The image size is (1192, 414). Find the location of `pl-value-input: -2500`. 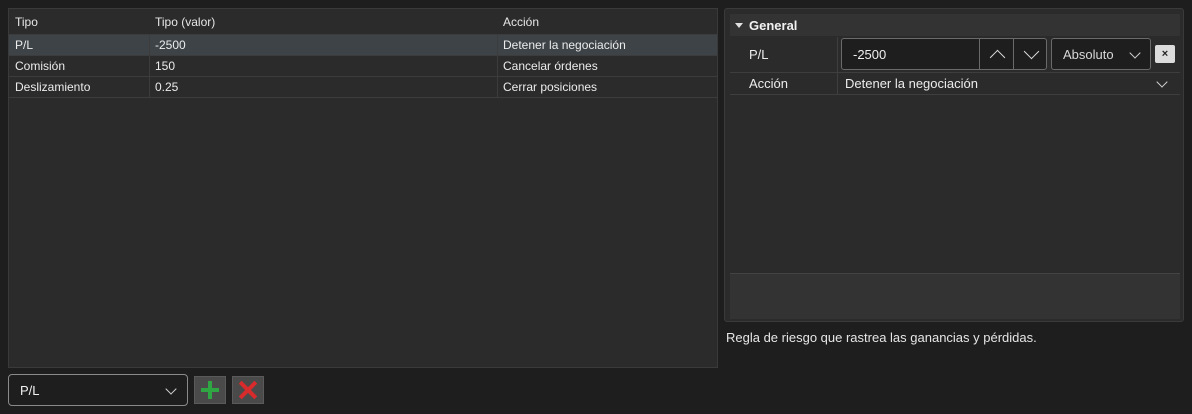

pl-value-input: -2500 is located at coordinates (944, 54).